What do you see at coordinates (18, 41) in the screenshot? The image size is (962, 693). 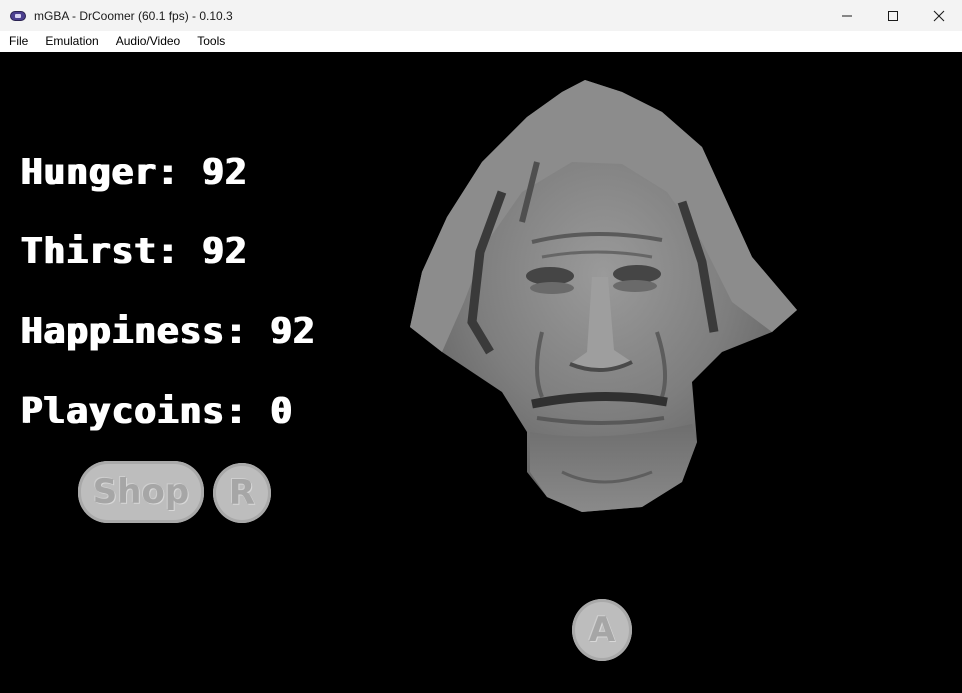 I see `menu-file: File` at bounding box center [18, 41].